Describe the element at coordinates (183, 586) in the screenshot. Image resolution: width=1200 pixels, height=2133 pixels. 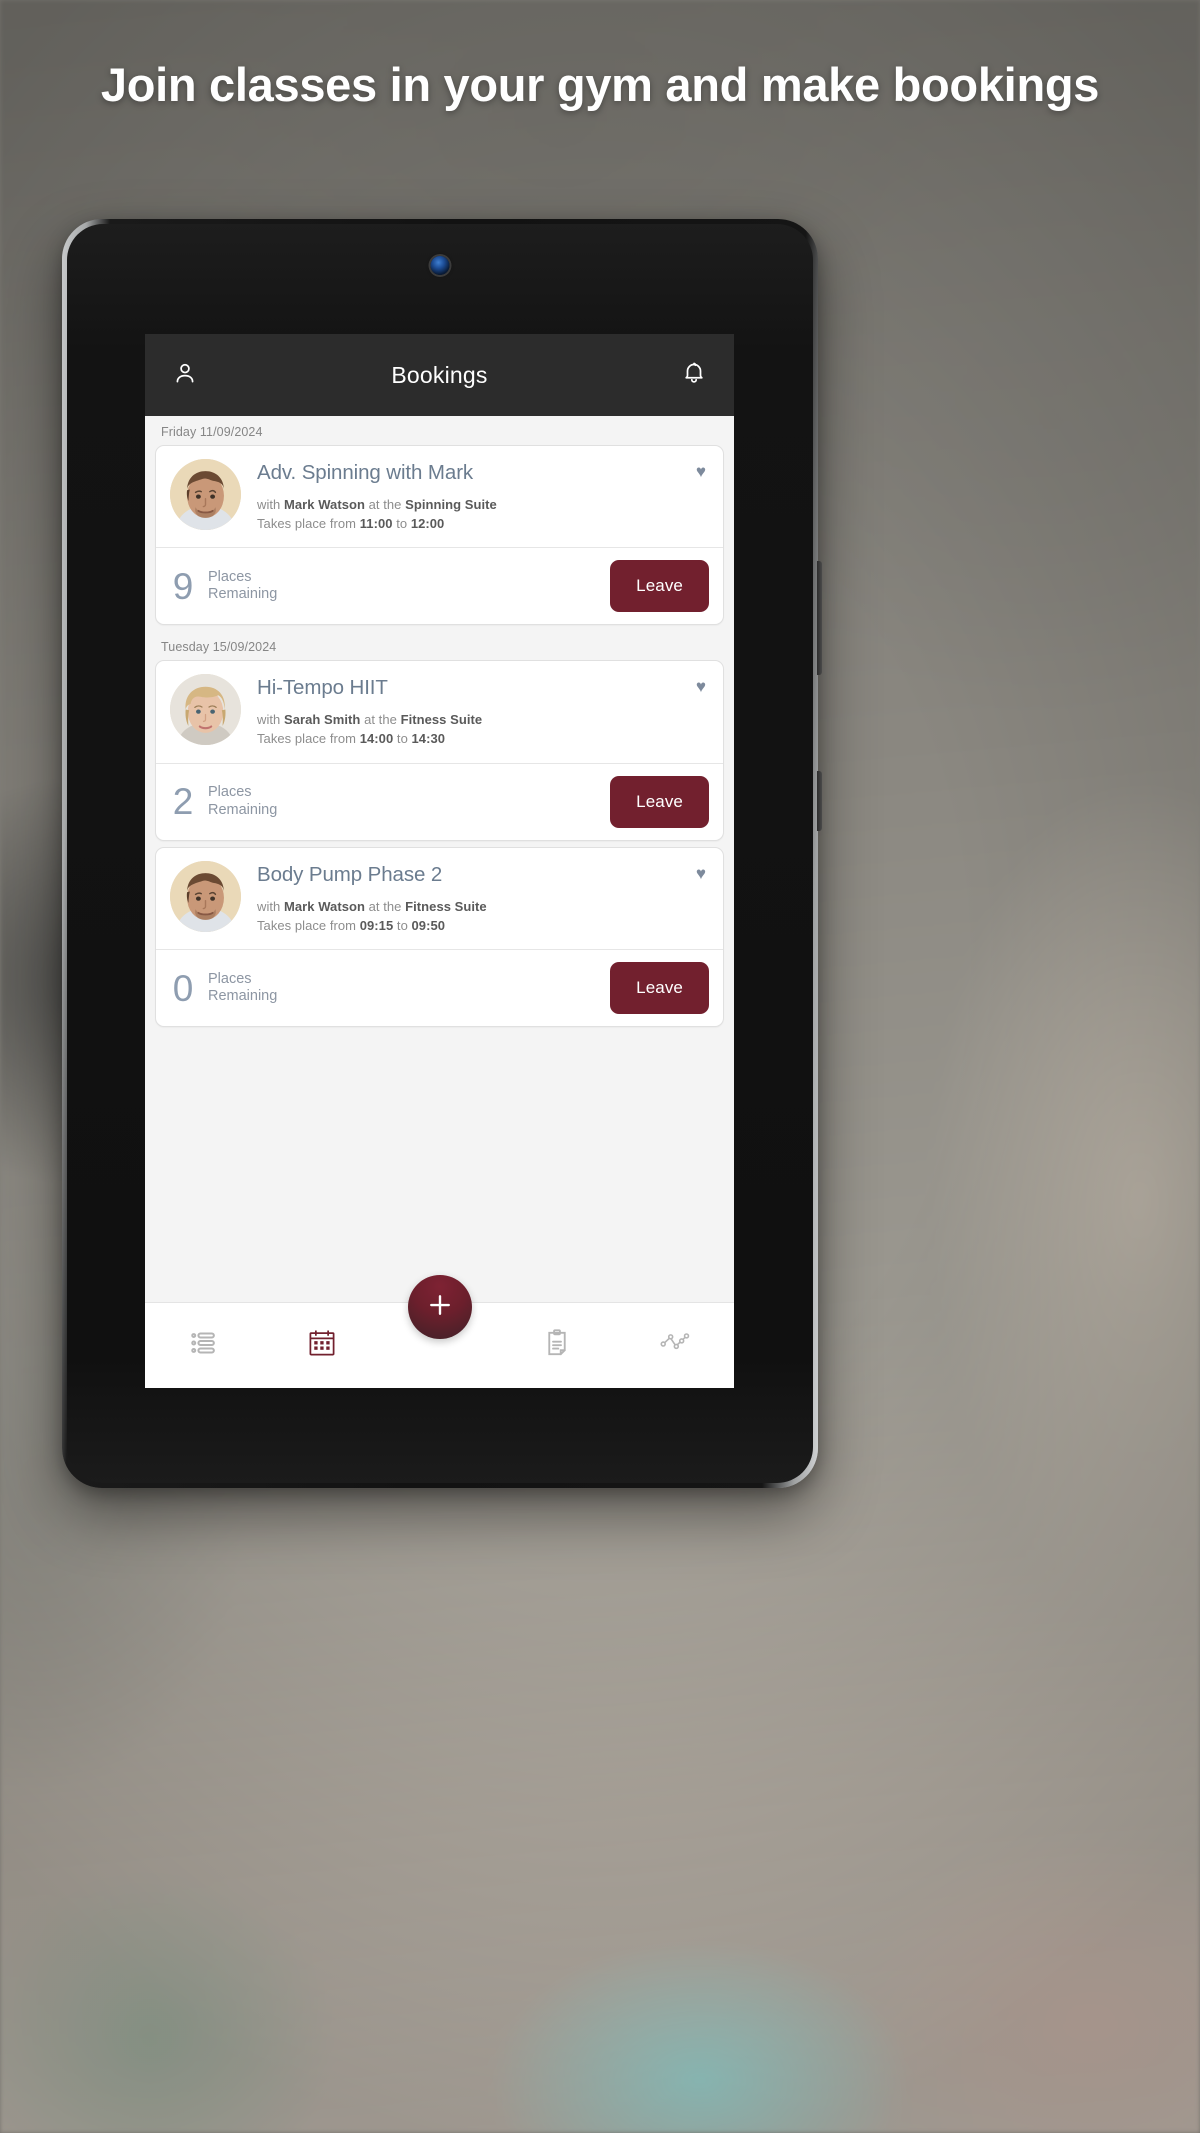
I see `places-count: 9` at that location.